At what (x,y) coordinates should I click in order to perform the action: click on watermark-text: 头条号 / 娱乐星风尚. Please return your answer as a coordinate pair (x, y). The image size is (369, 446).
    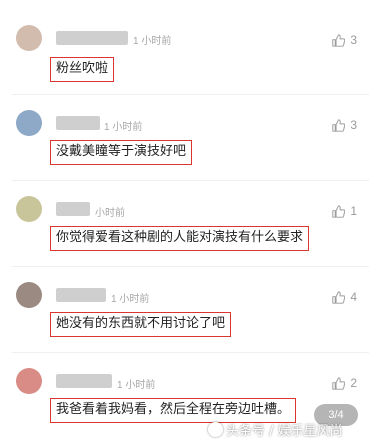
    Looking at the image, I should click on (284, 431).